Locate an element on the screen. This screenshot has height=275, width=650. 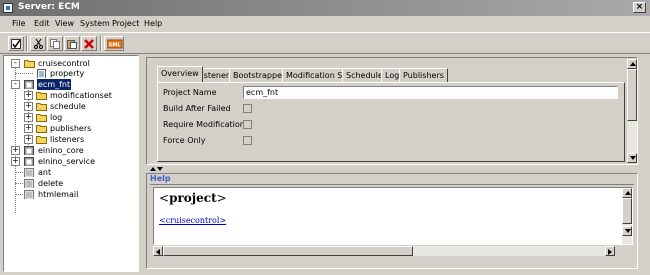
document-icon is located at coordinates (41, 73).